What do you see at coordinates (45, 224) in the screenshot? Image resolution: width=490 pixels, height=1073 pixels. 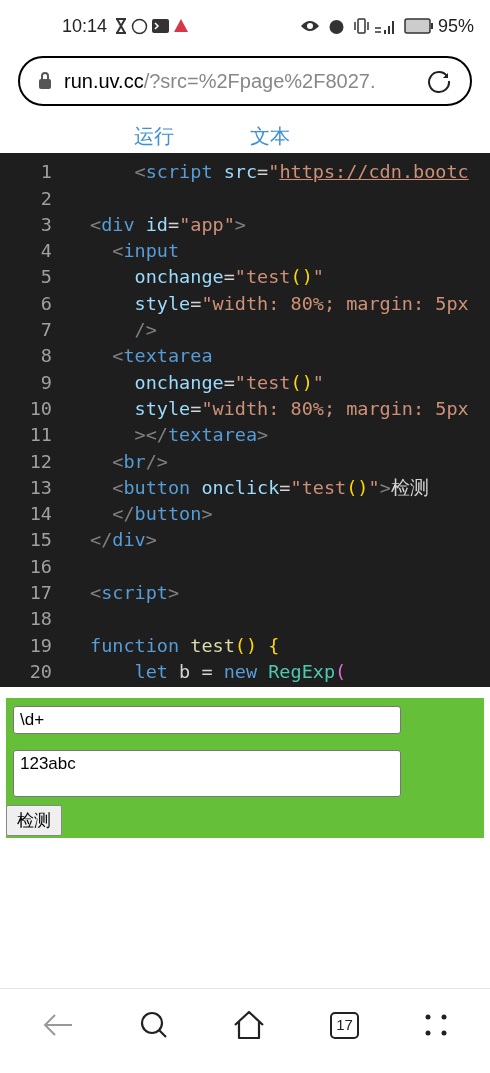 I see `line-number: 3` at bounding box center [45, 224].